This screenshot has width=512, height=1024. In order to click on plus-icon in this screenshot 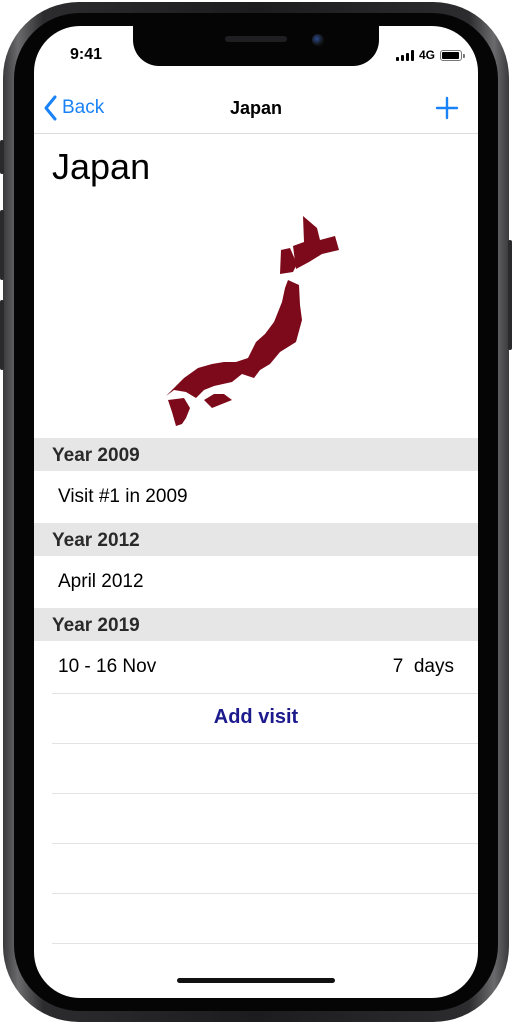, I will do `click(447, 108)`.